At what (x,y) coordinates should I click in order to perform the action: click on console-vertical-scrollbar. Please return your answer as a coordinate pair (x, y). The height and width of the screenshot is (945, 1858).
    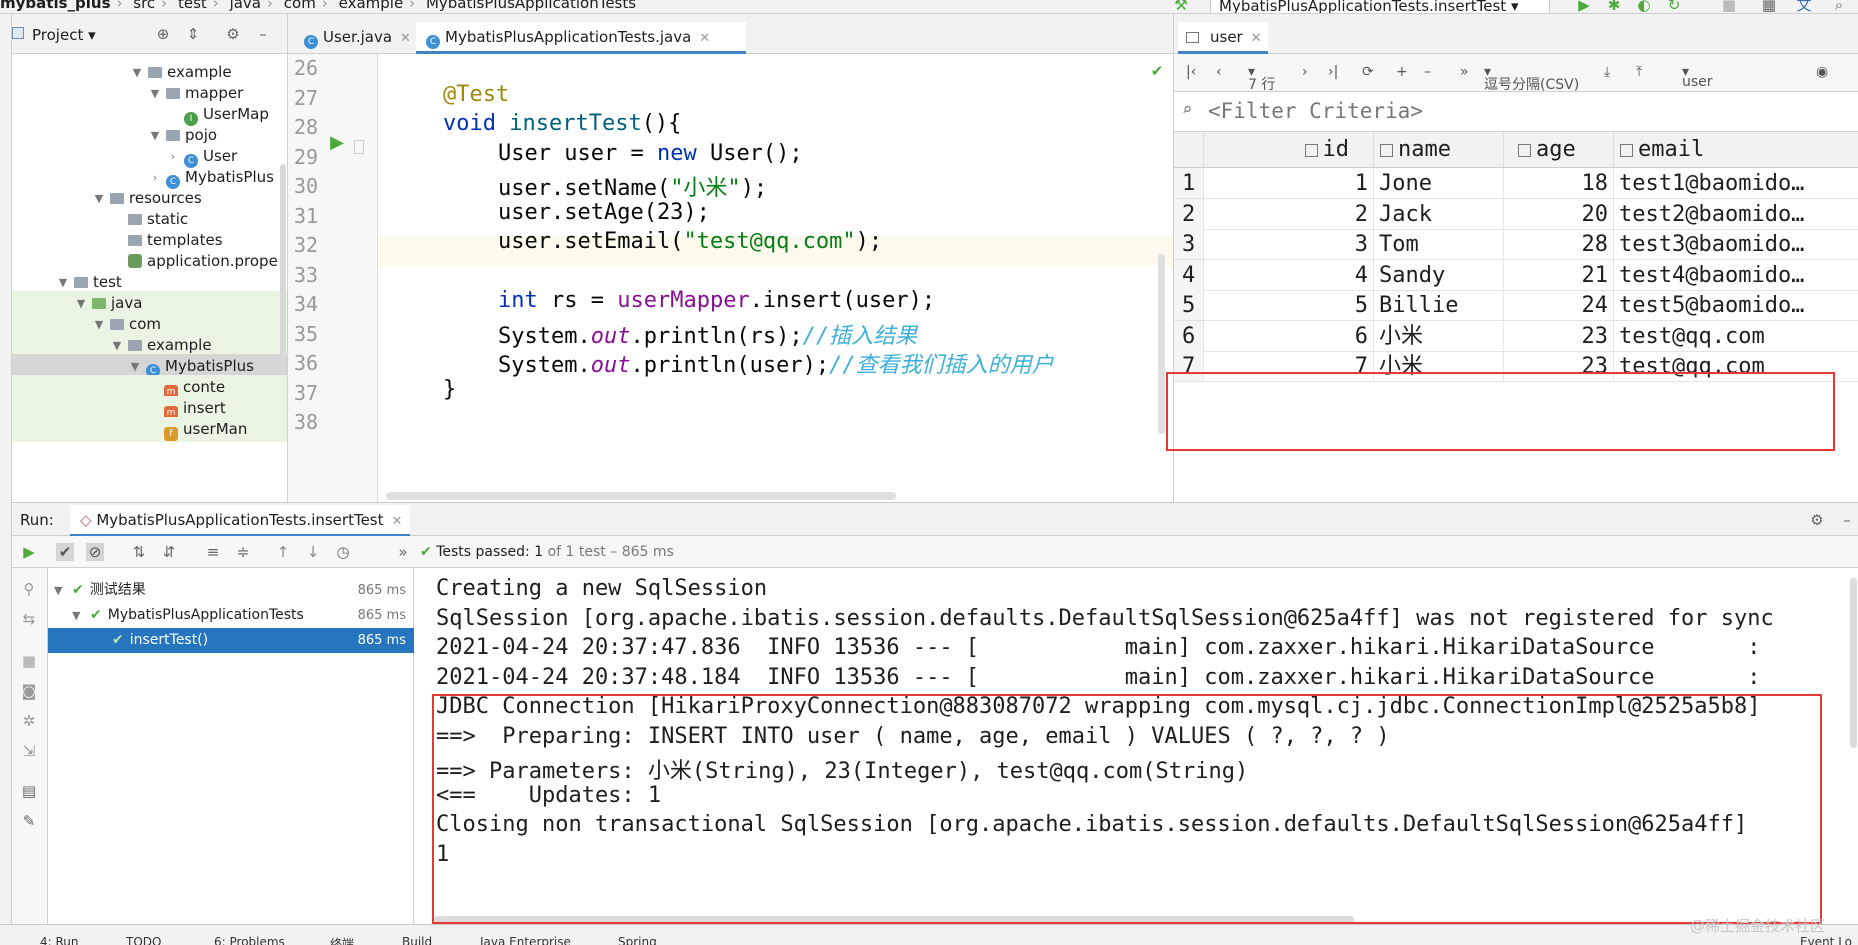
    Looking at the image, I should click on (1853, 663).